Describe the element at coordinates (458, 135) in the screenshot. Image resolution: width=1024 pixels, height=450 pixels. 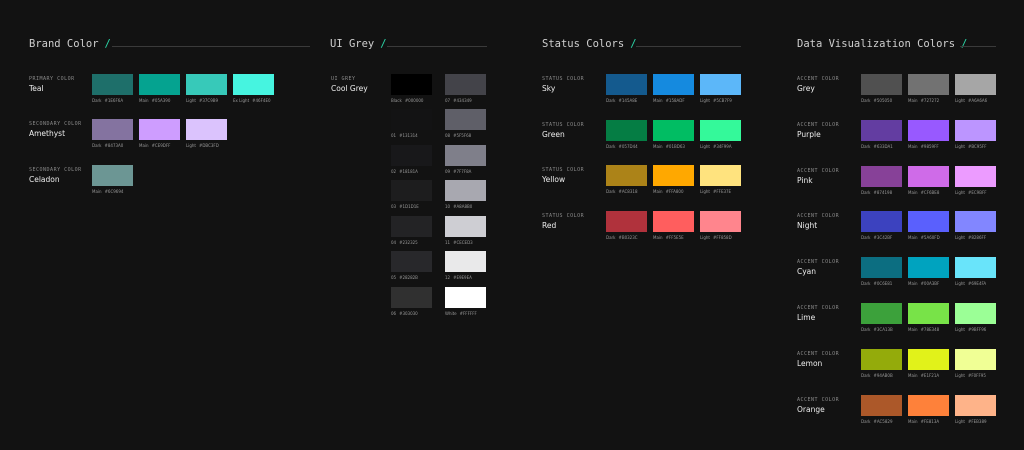
I see `swatch-caption: 08 #5F5F68` at that location.